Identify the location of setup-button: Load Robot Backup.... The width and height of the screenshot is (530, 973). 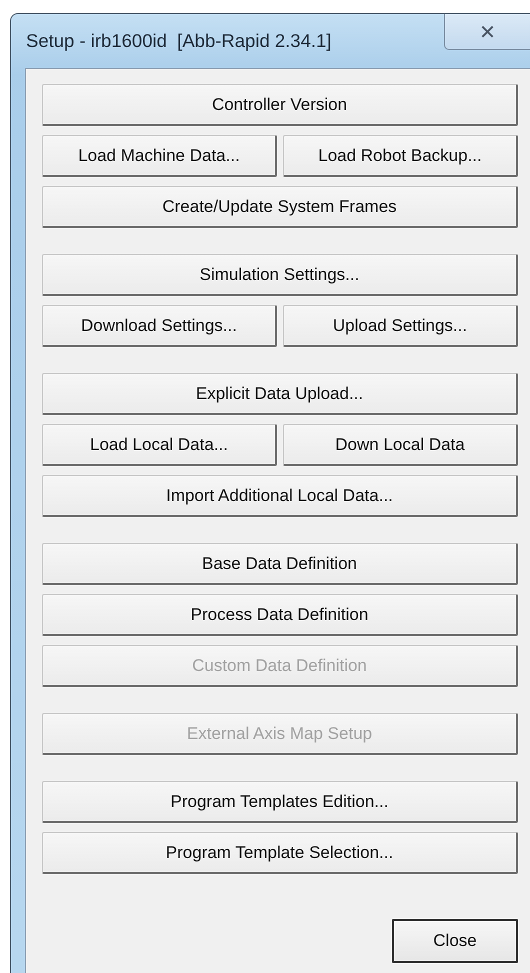
(400, 156).